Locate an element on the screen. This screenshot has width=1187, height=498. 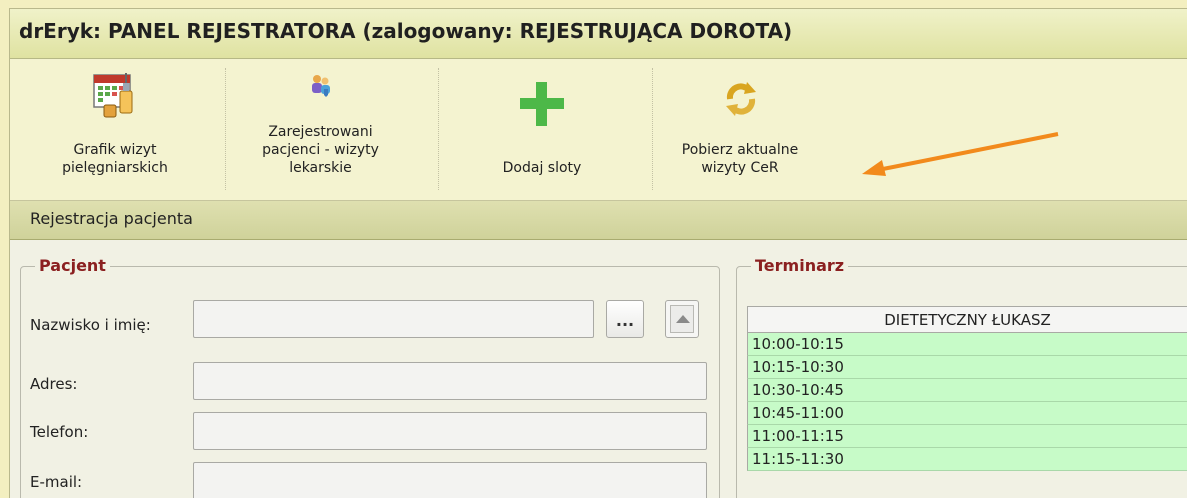
registered-patients-label-3: lekarskie is located at coordinates (320, 168).